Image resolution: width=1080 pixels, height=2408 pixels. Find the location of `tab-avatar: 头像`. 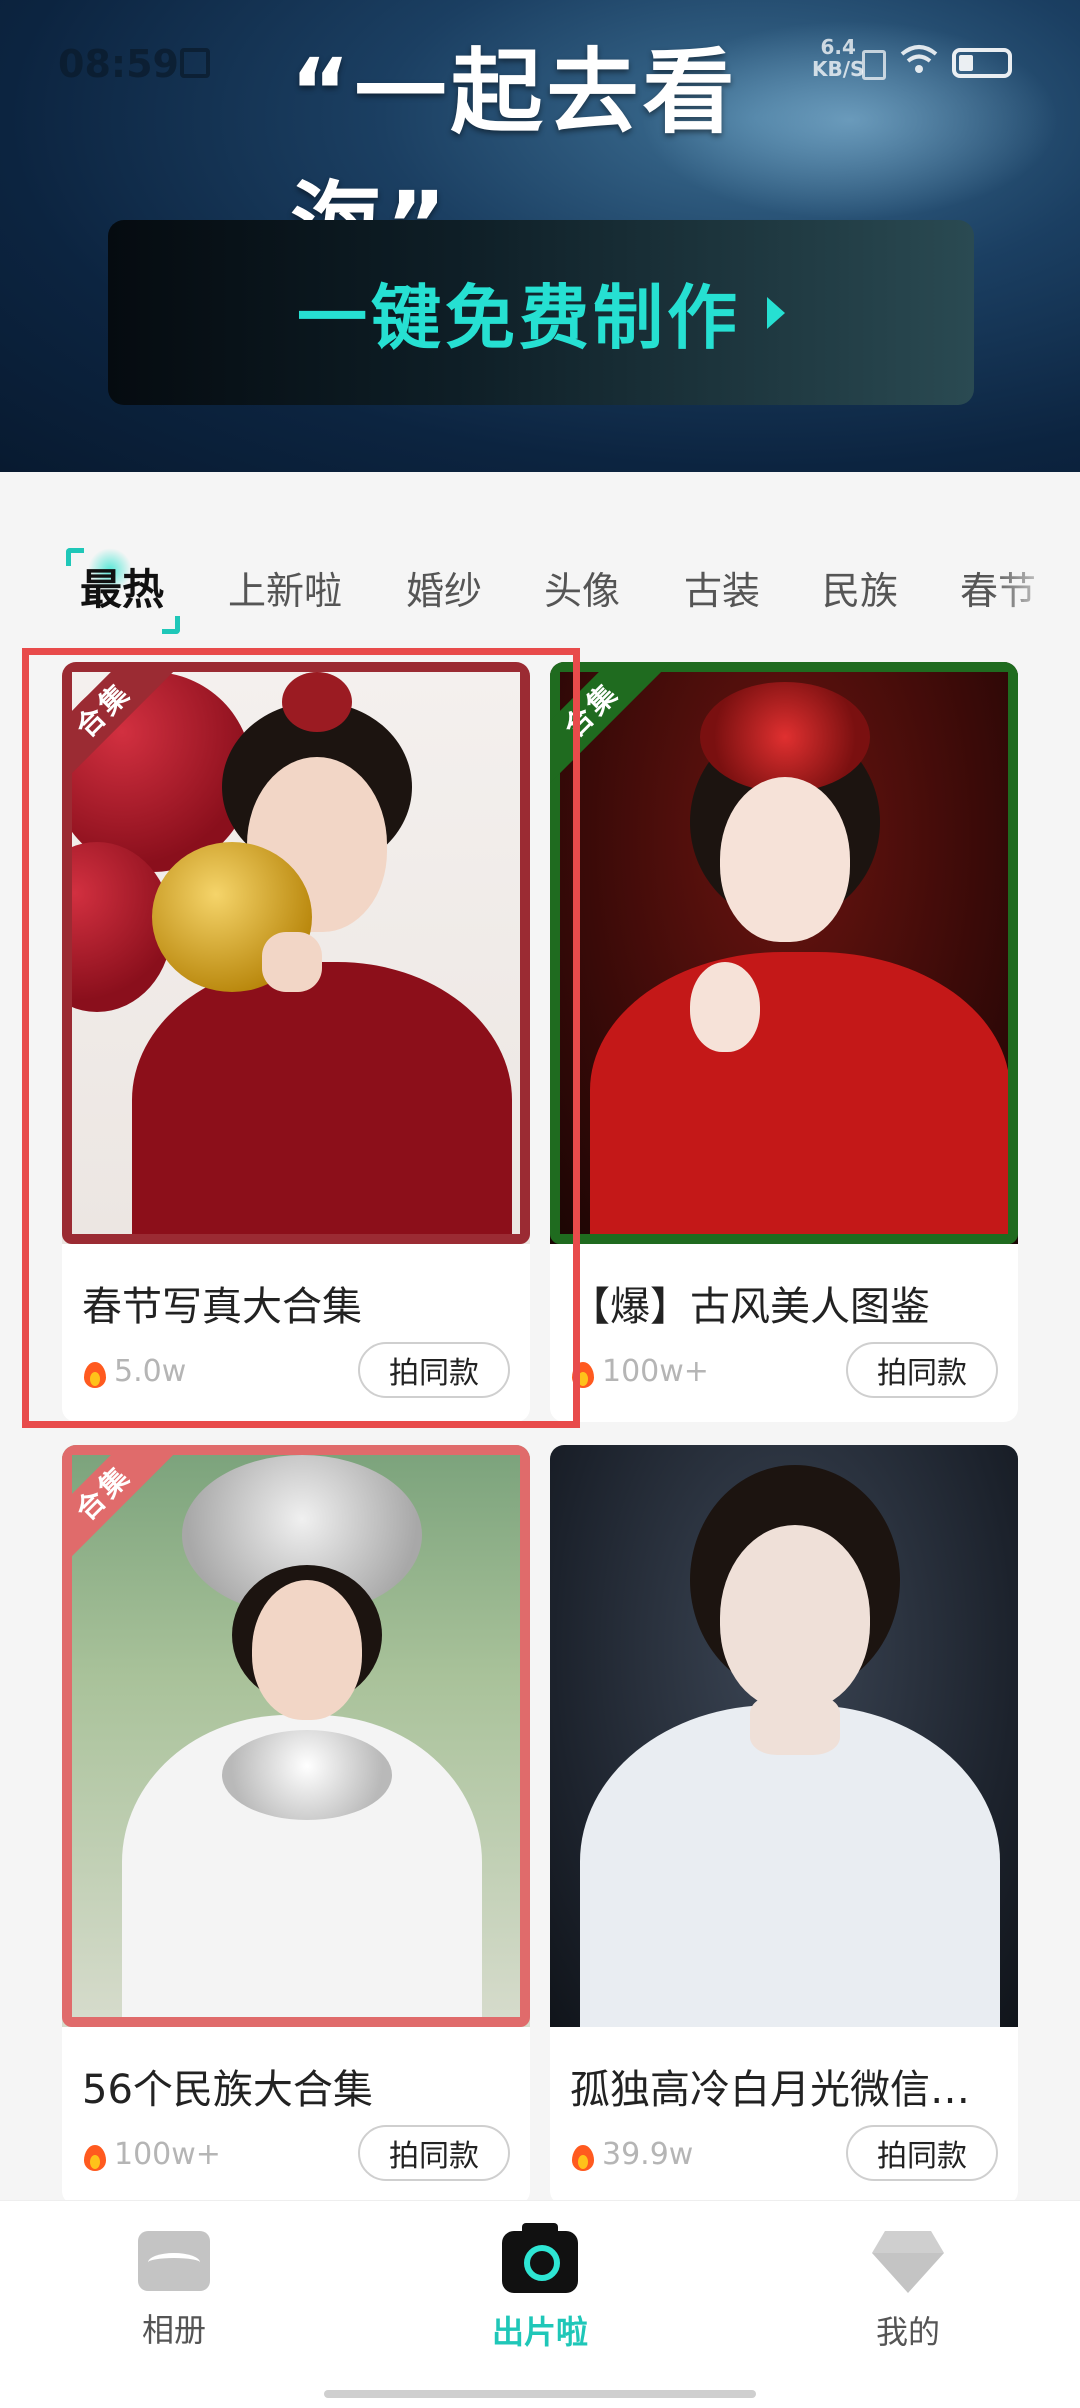

tab-avatar: 头像 is located at coordinates (582, 587).